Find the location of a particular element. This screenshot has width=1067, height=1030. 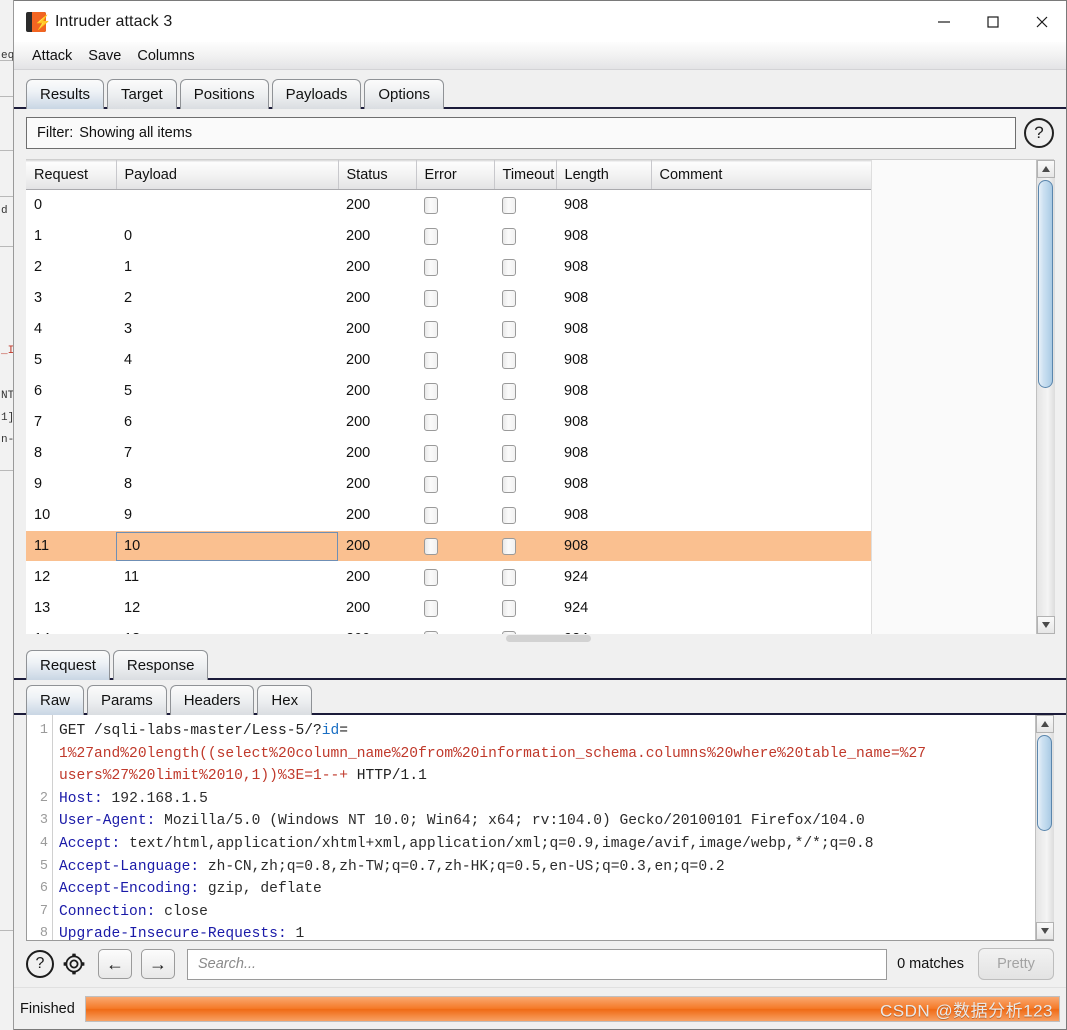

tab-hex: Hex is located at coordinates (285, 700).